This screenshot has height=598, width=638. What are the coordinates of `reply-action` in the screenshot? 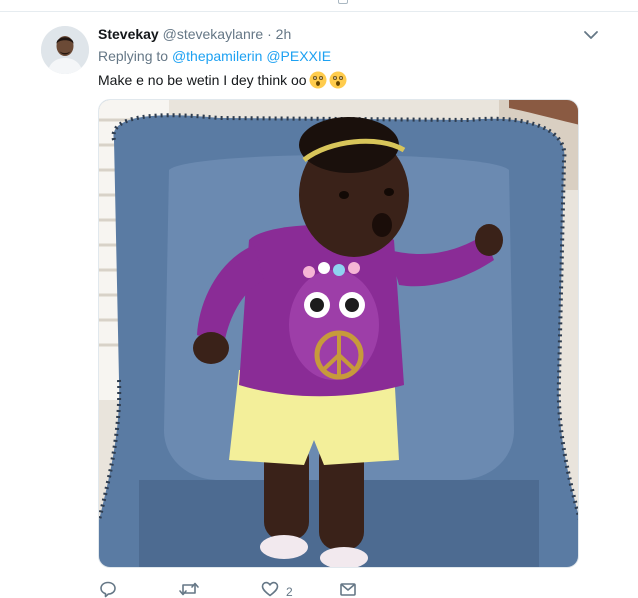 It's located at (111, 588).